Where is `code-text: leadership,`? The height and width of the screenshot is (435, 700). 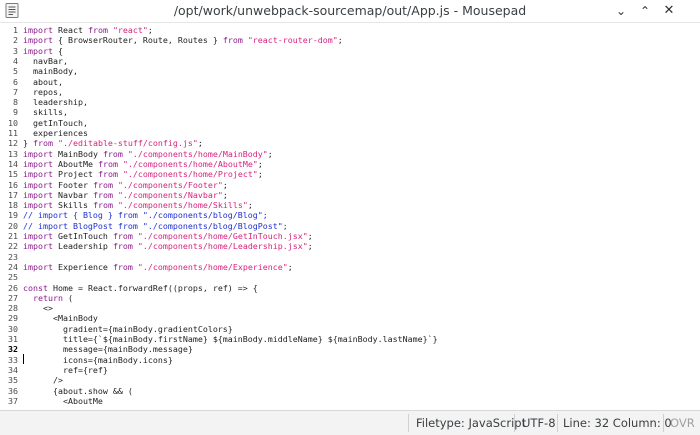 code-text: leadership, is located at coordinates (55, 102).